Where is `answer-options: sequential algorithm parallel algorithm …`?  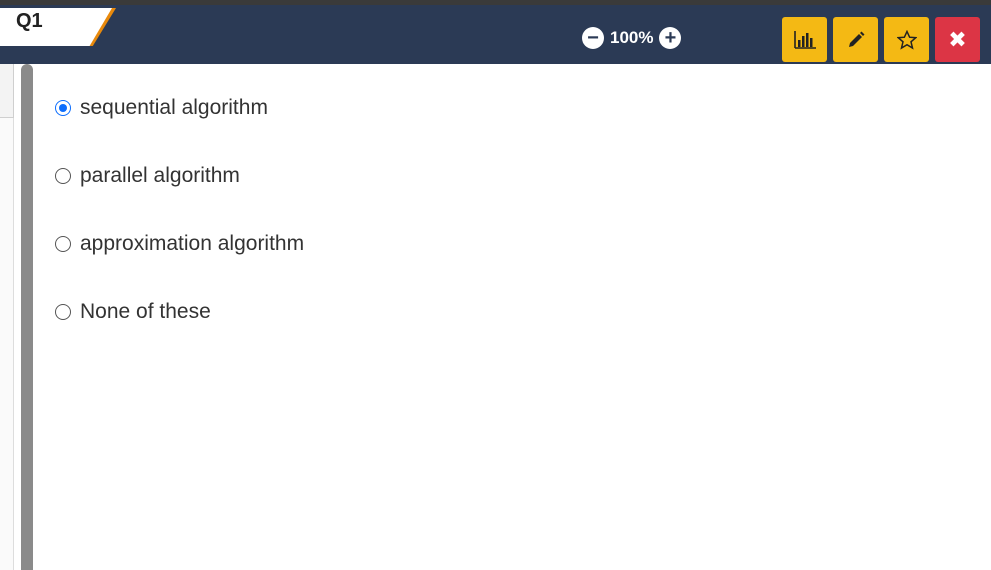
answer-options: sequential algorithm parallel algorithm … is located at coordinates (179, 226).